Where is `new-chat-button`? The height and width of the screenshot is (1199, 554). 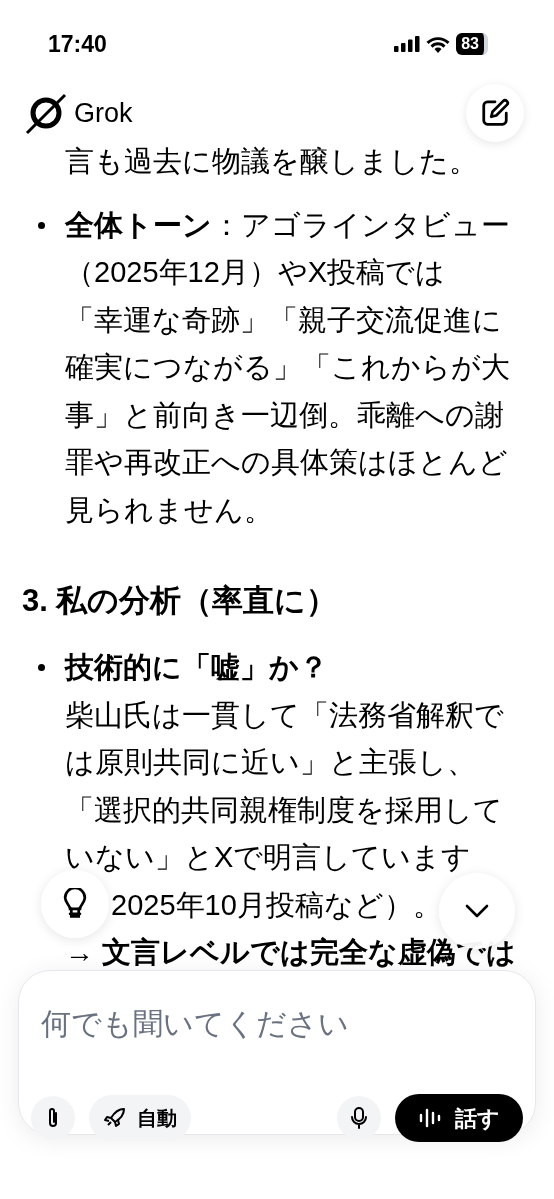 new-chat-button is located at coordinates (495, 113).